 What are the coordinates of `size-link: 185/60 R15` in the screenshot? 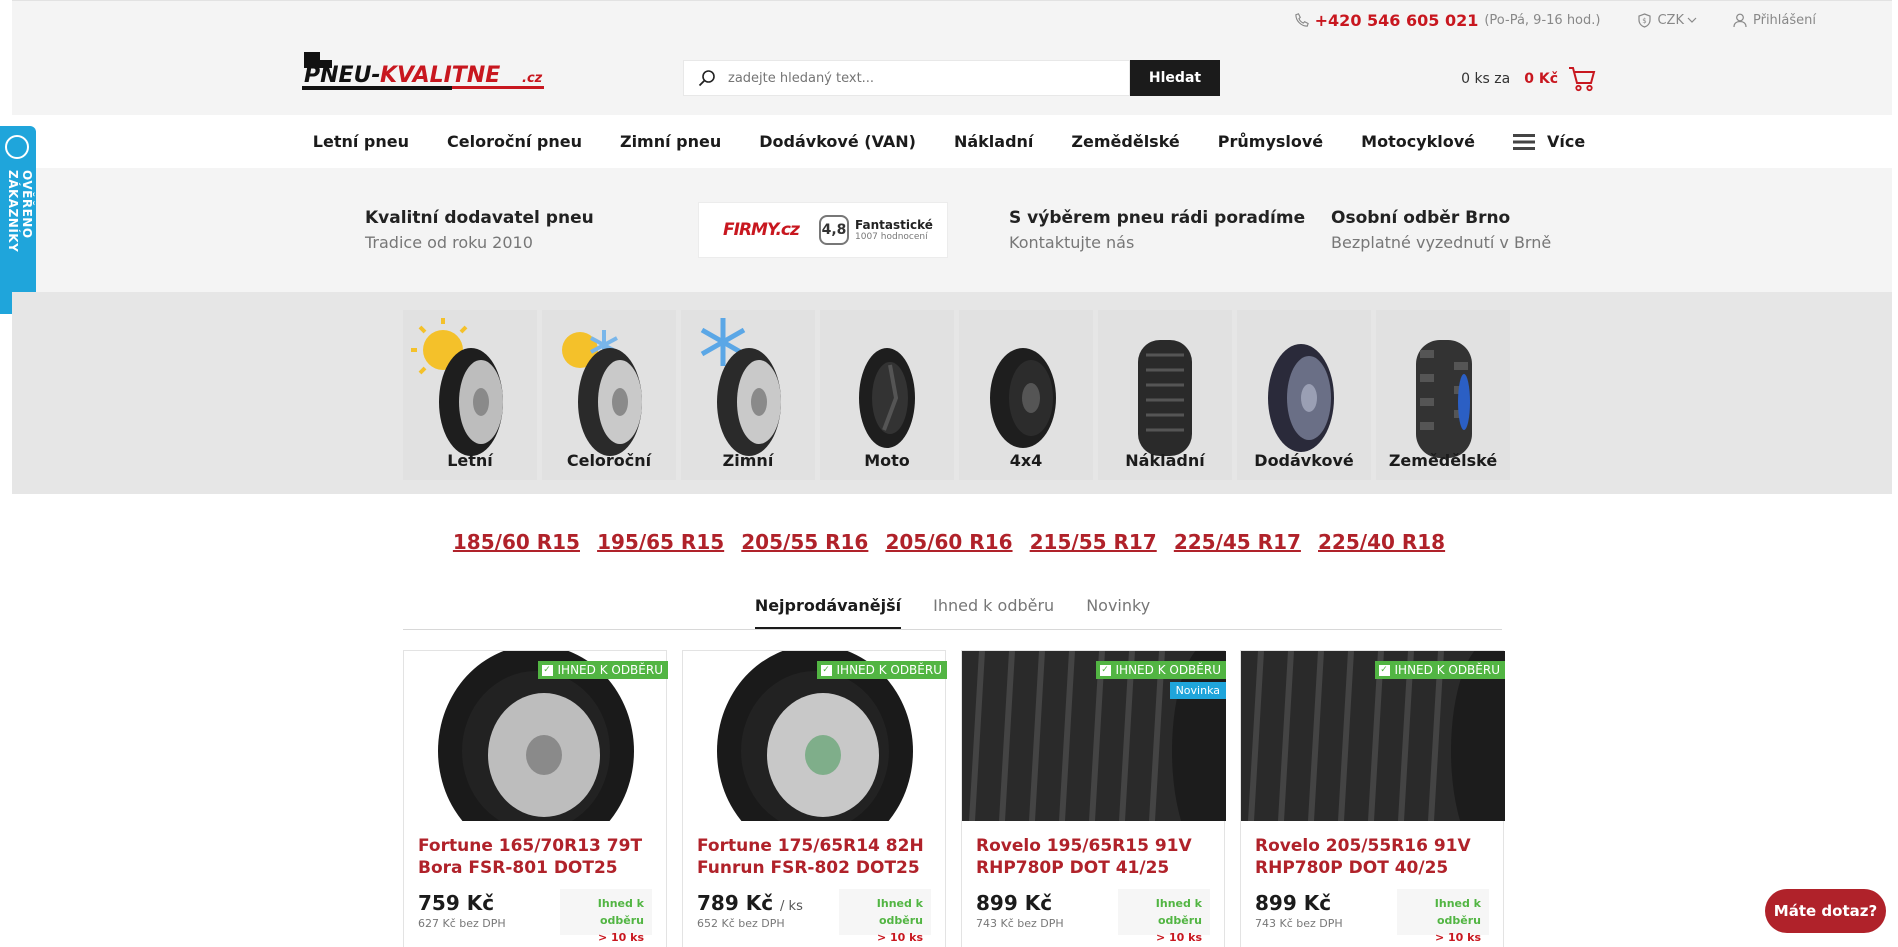 It's located at (516, 542).